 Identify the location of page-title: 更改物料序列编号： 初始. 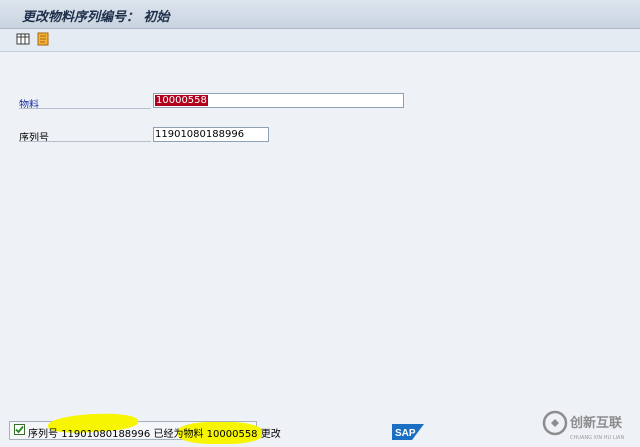
(96, 17).